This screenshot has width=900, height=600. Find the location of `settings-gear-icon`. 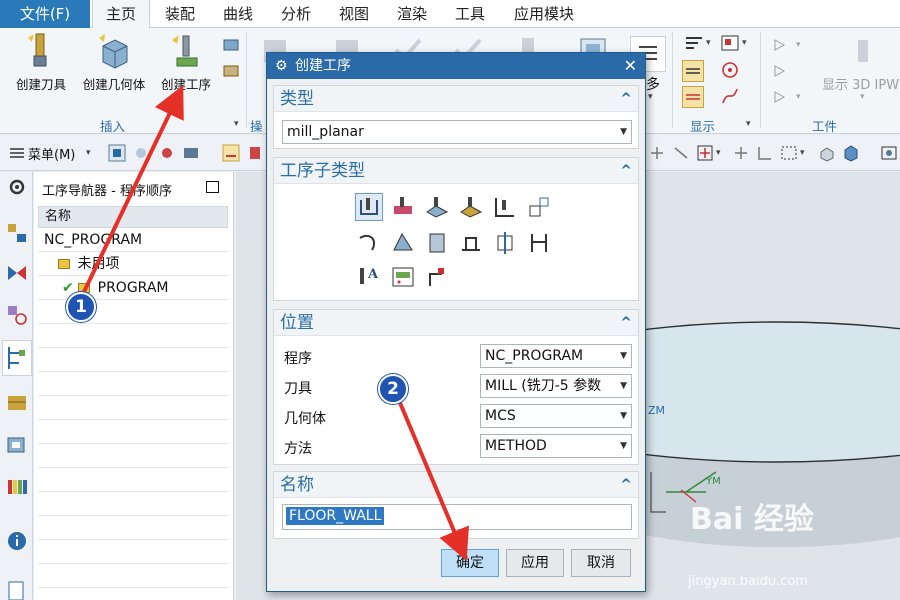

settings-gear-icon is located at coordinates (17, 187).